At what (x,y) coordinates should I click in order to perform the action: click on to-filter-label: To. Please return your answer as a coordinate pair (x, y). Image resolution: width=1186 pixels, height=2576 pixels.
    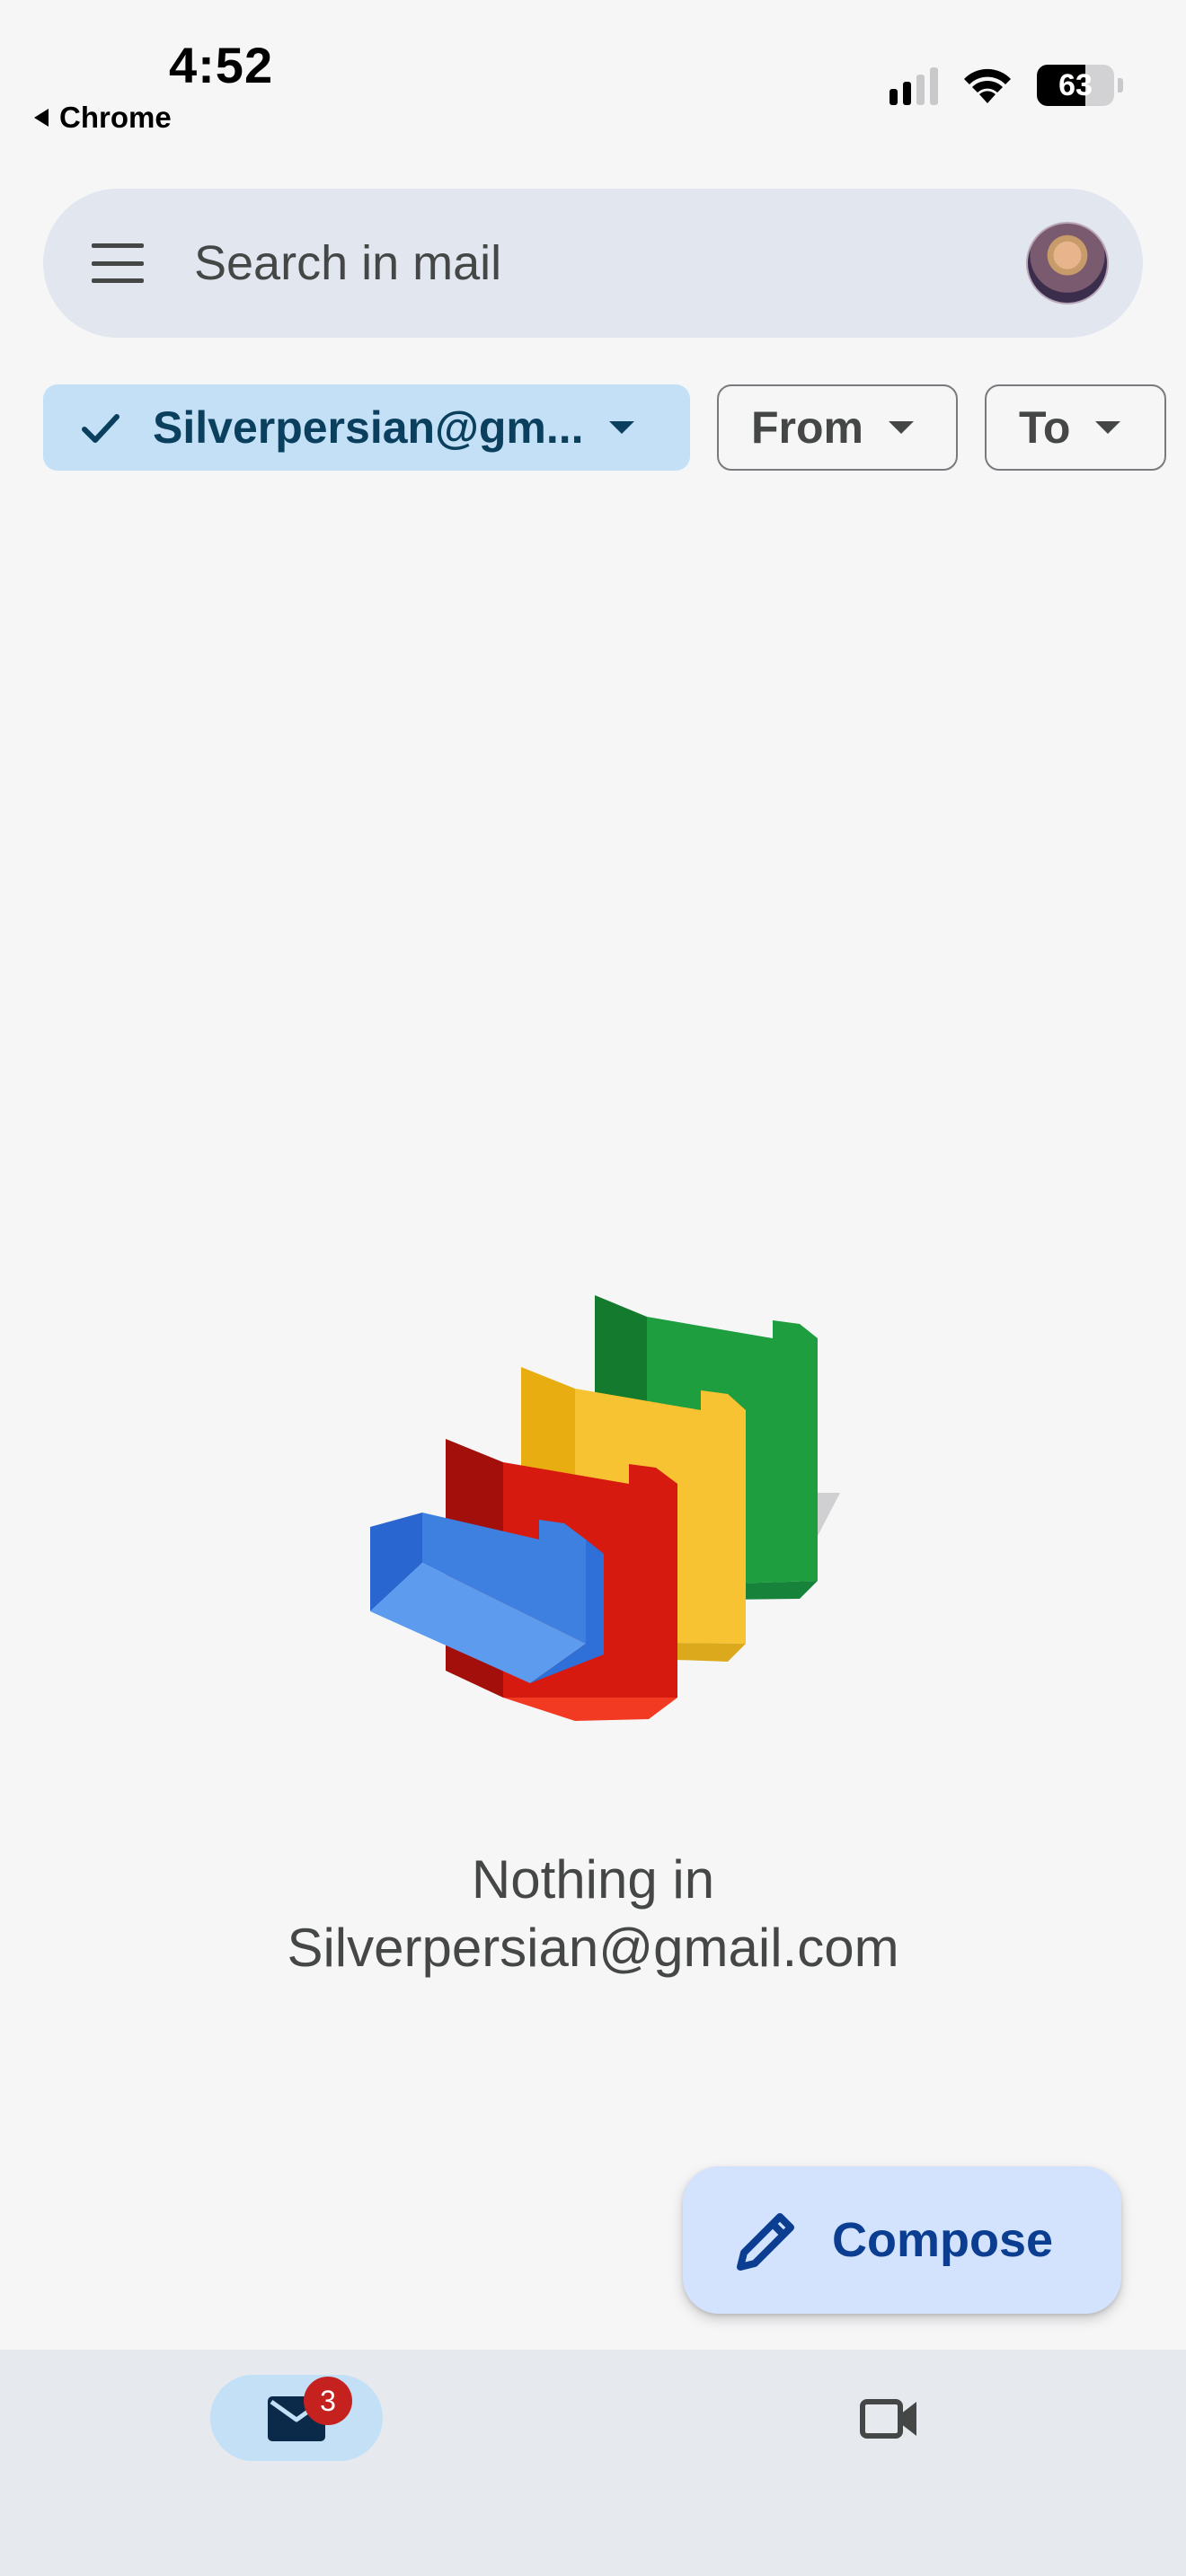
    Looking at the image, I should click on (1045, 427).